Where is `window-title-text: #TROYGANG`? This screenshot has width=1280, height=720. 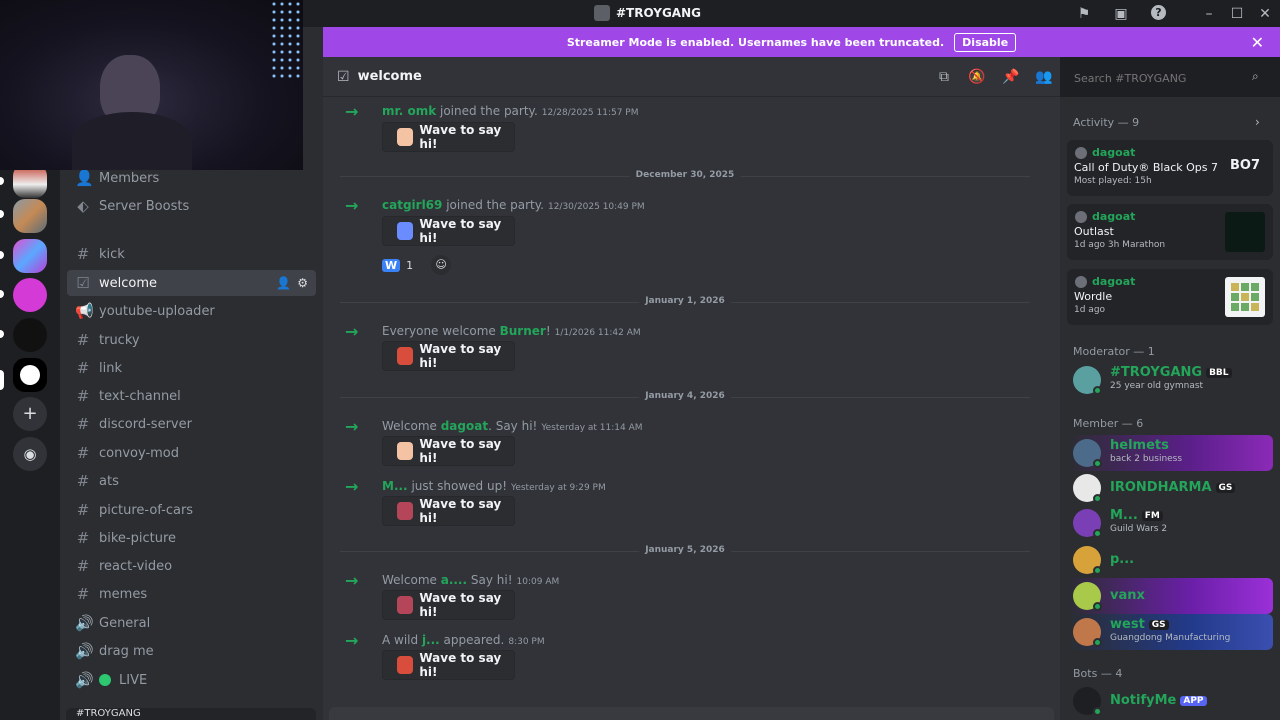
window-title-text: #TROYGANG is located at coordinates (658, 13).